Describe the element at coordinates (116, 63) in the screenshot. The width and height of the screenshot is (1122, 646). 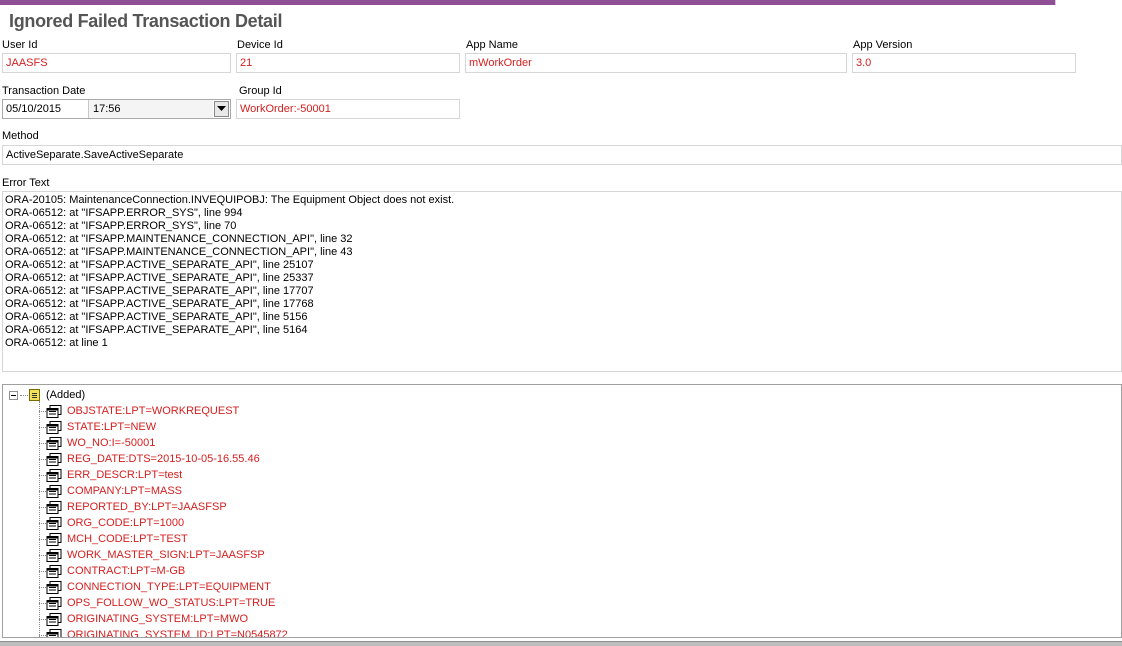
I see `user-id-field: JAASFS` at that location.